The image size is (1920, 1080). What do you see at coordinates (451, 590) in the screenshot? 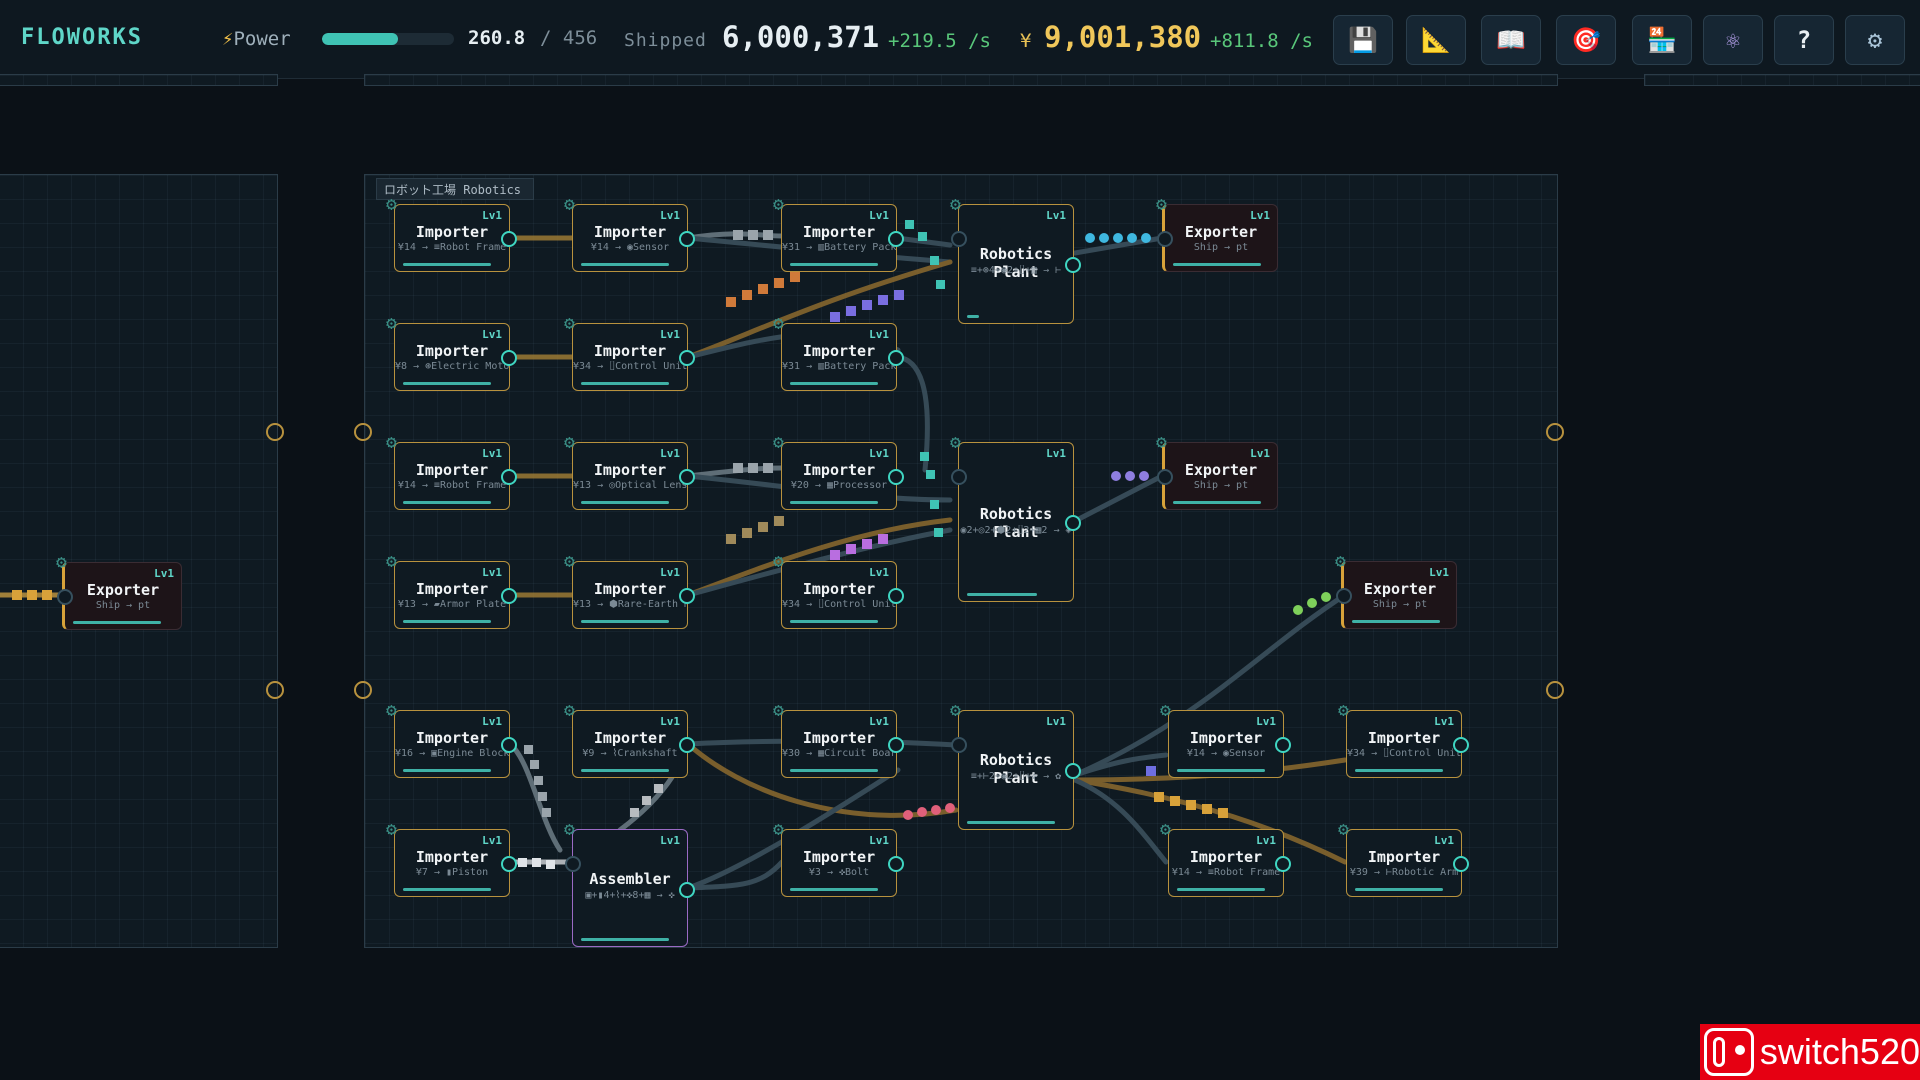
I see `importer-node: ⚙ Lv1 Importer ¥13 → ▰Armor Plate` at bounding box center [451, 590].